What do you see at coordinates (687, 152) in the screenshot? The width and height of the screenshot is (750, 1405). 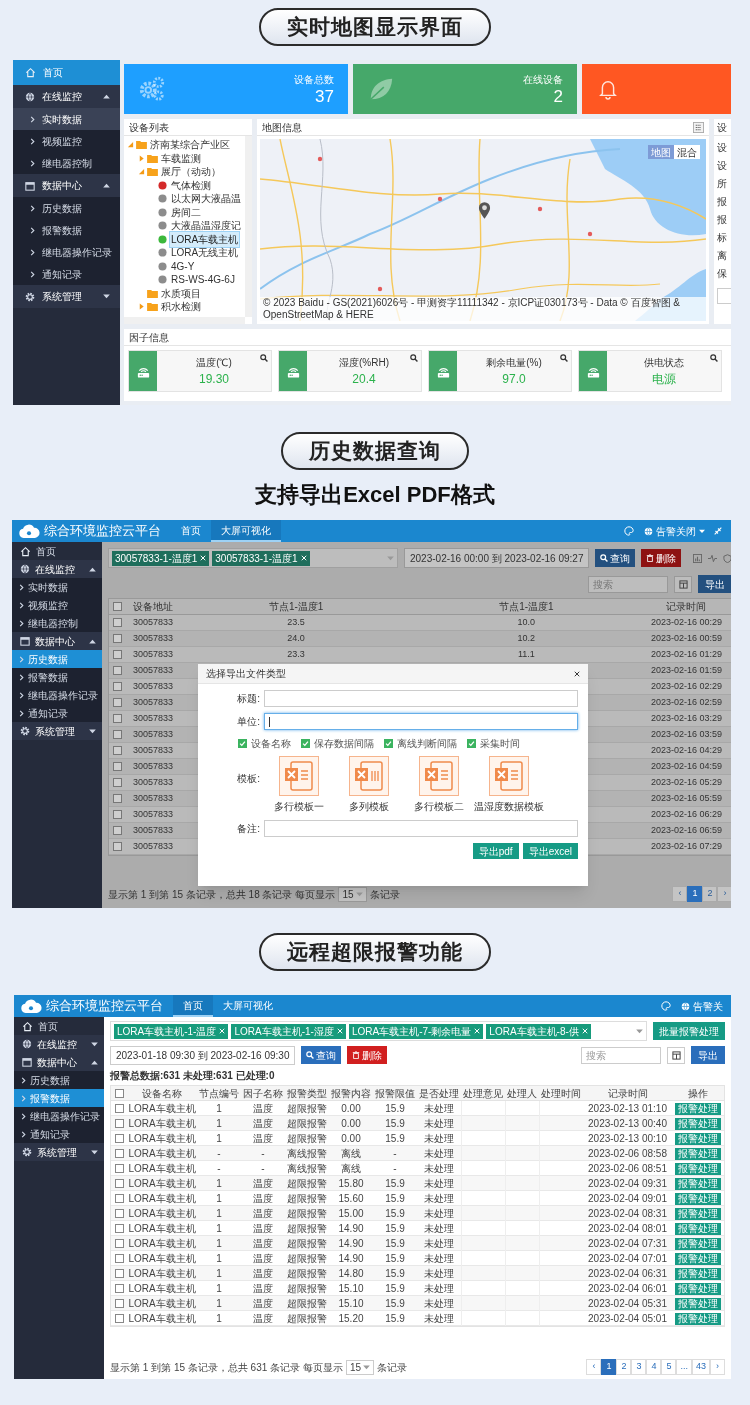 I see `map-type-tab: 混合` at bounding box center [687, 152].